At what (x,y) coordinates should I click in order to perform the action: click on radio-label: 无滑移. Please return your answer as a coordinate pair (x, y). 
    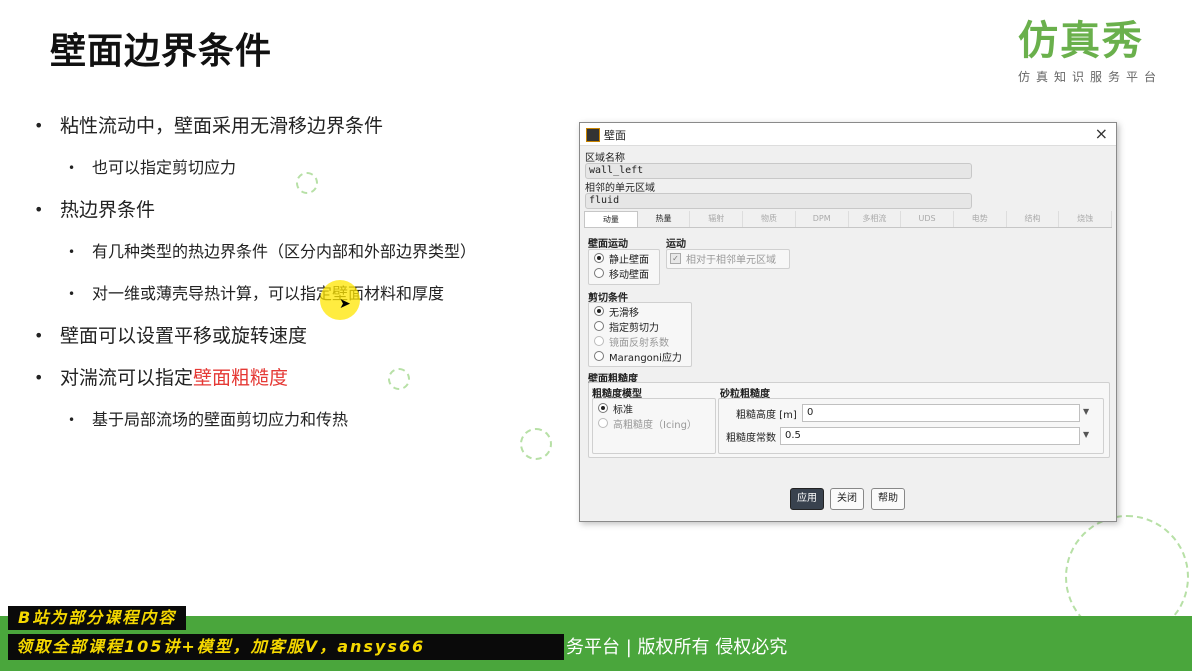
    Looking at the image, I should click on (624, 313).